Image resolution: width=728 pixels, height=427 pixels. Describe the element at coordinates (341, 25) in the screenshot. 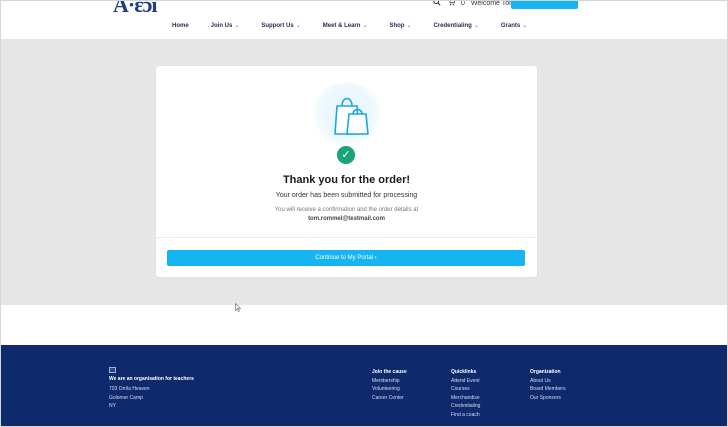

I see `nav-item-label: Meet & Learn` at that location.